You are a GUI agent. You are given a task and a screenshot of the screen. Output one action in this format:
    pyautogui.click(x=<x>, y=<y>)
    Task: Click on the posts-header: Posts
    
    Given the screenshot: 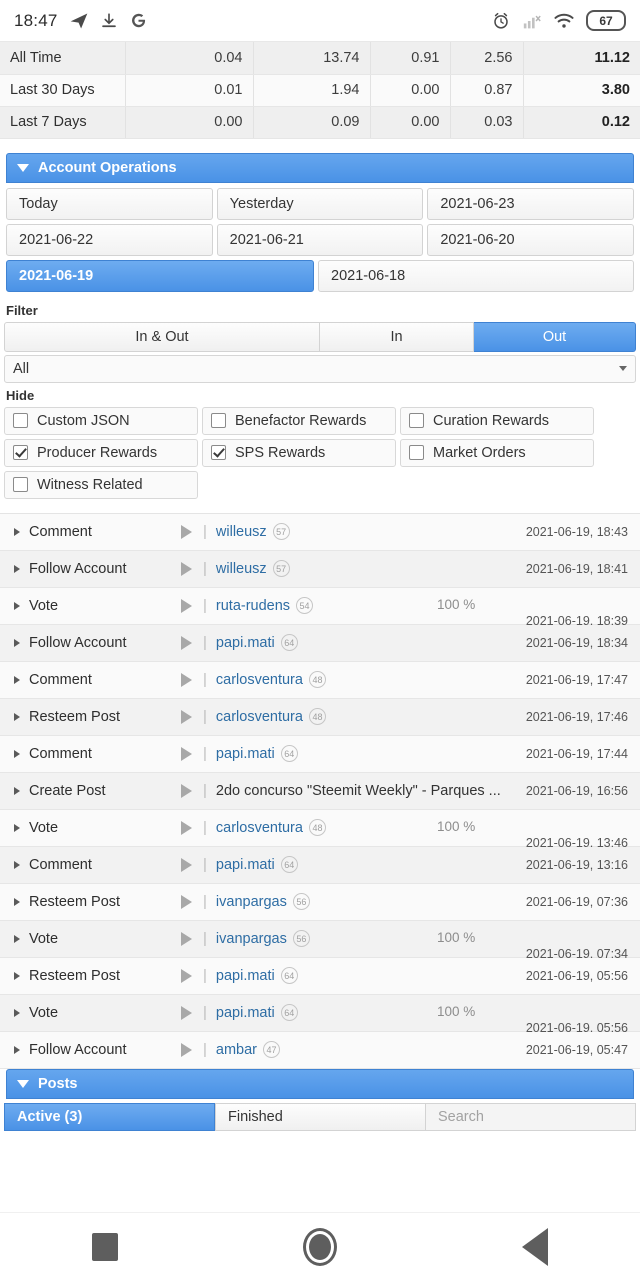 What is the action you would take?
    pyautogui.click(x=320, y=1083)
    